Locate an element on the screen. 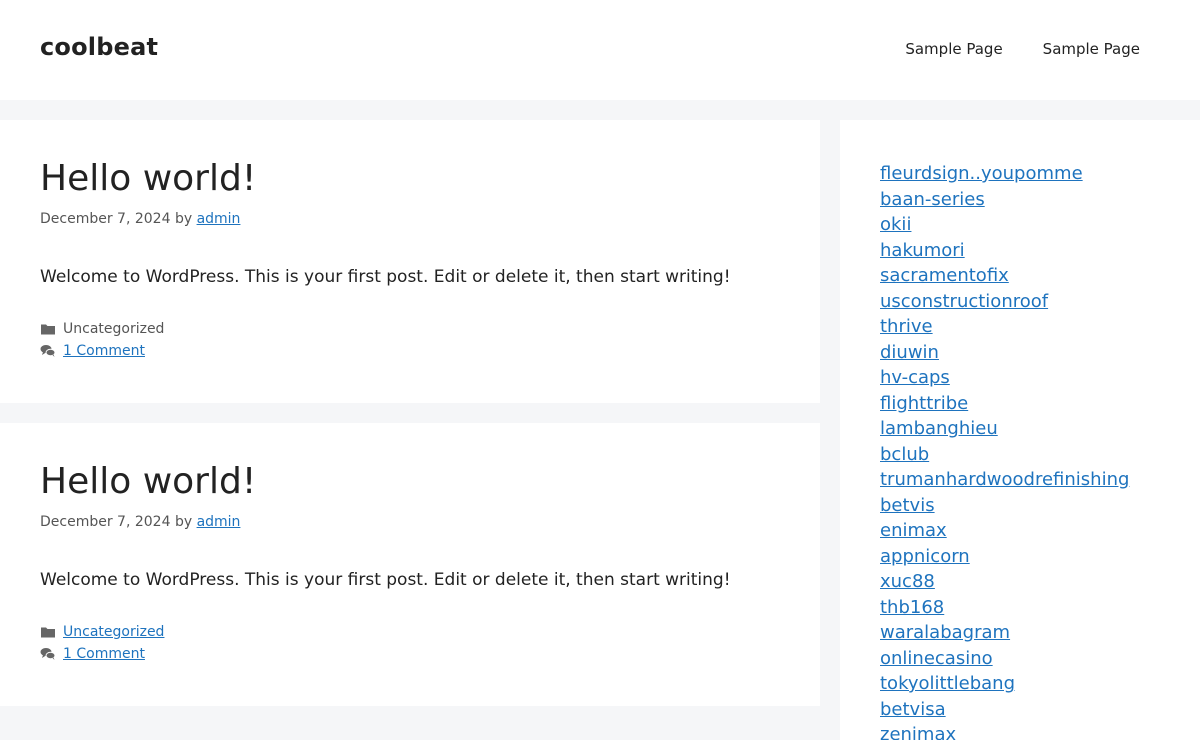 The width and height of the screenshot is (1200, 740). list-item: usconstructionroof is located at coordinates (1004, 302).